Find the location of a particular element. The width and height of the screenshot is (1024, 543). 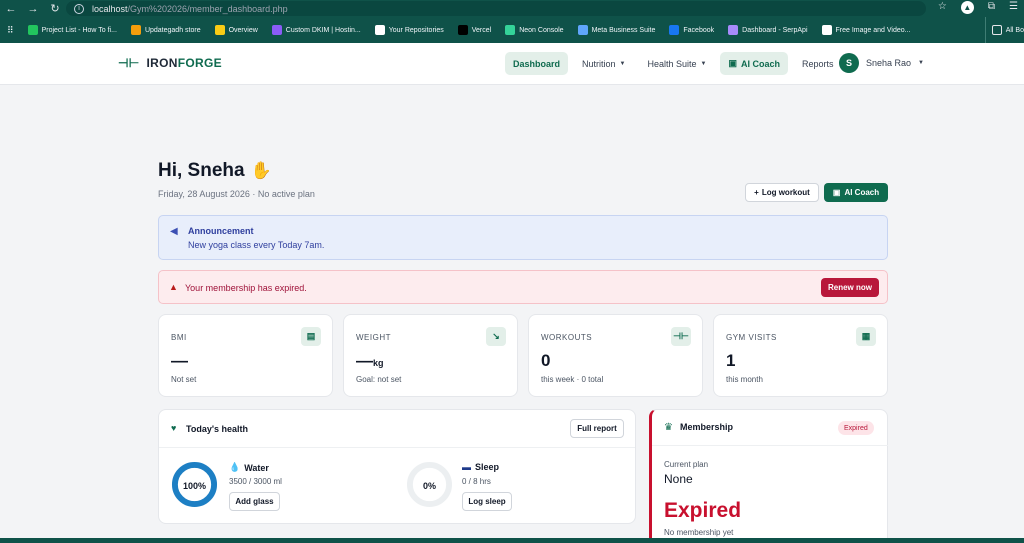

sleep-title: ▬ Sleep is located at coordinates (480, 467).